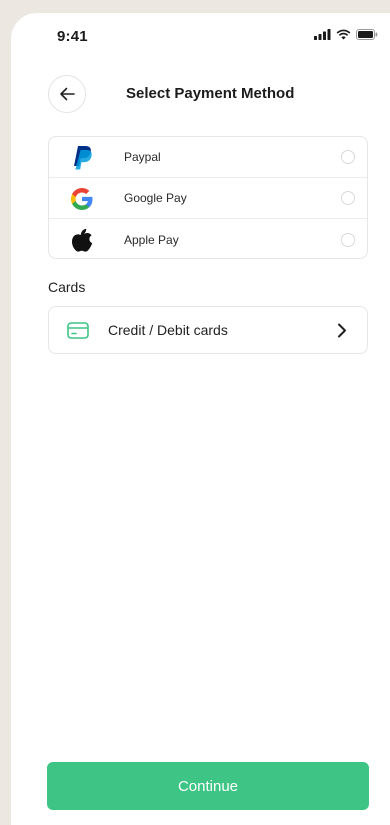 The width and height of the screenshot is (390, 825). What do you see at coordinates (82, 158) in the screenshot?
I see `paypal-logo-icon` at bounding box center [82, 158].